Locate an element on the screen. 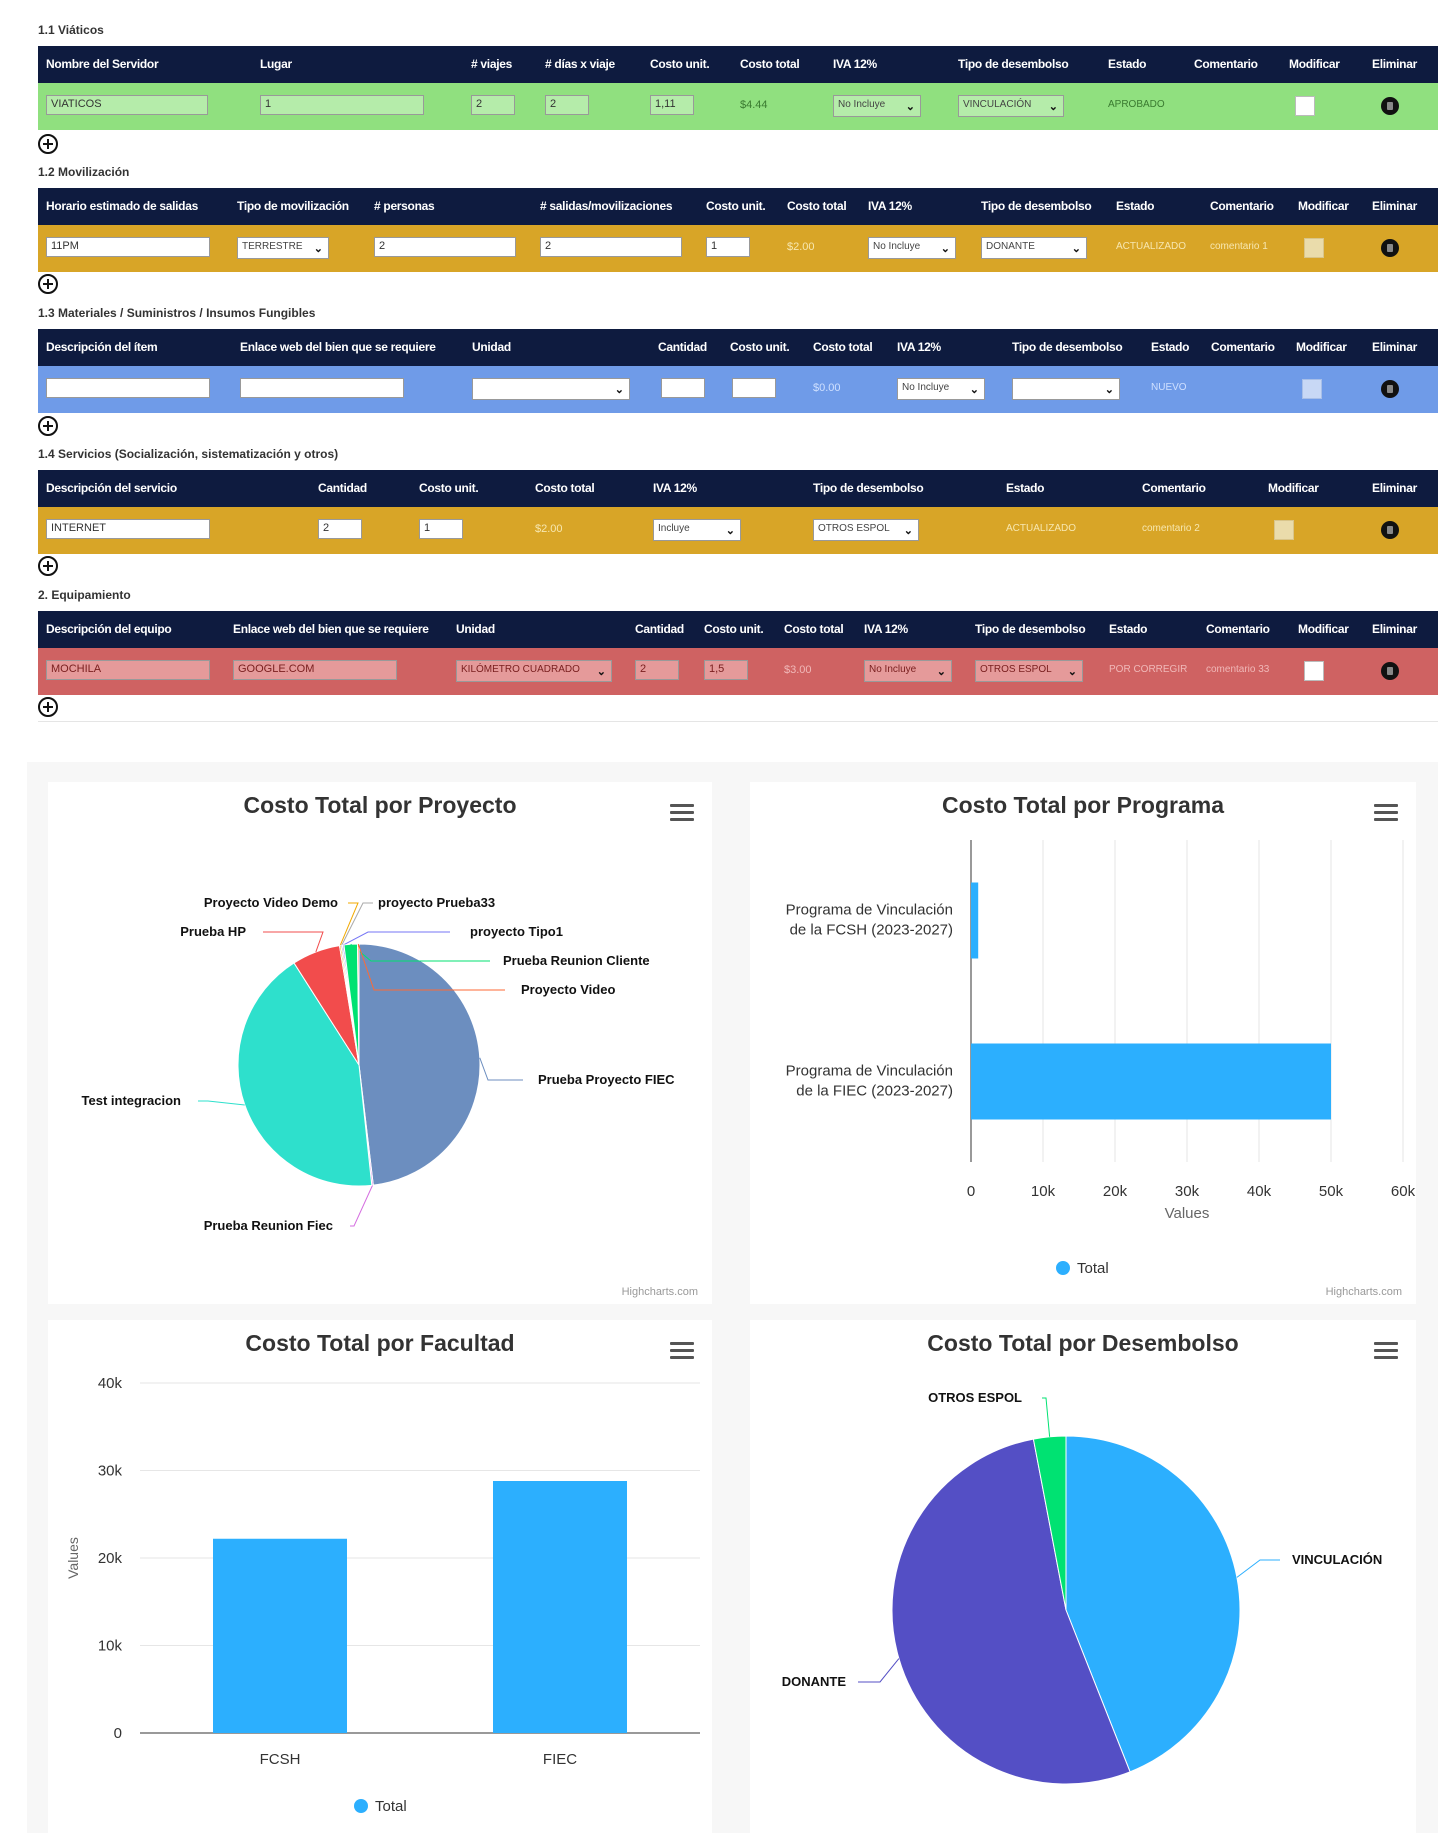 This screenshot has height=1833, width=1438. pie-label: Prueba Reunion Cliente is located at coordinates (576, 960).